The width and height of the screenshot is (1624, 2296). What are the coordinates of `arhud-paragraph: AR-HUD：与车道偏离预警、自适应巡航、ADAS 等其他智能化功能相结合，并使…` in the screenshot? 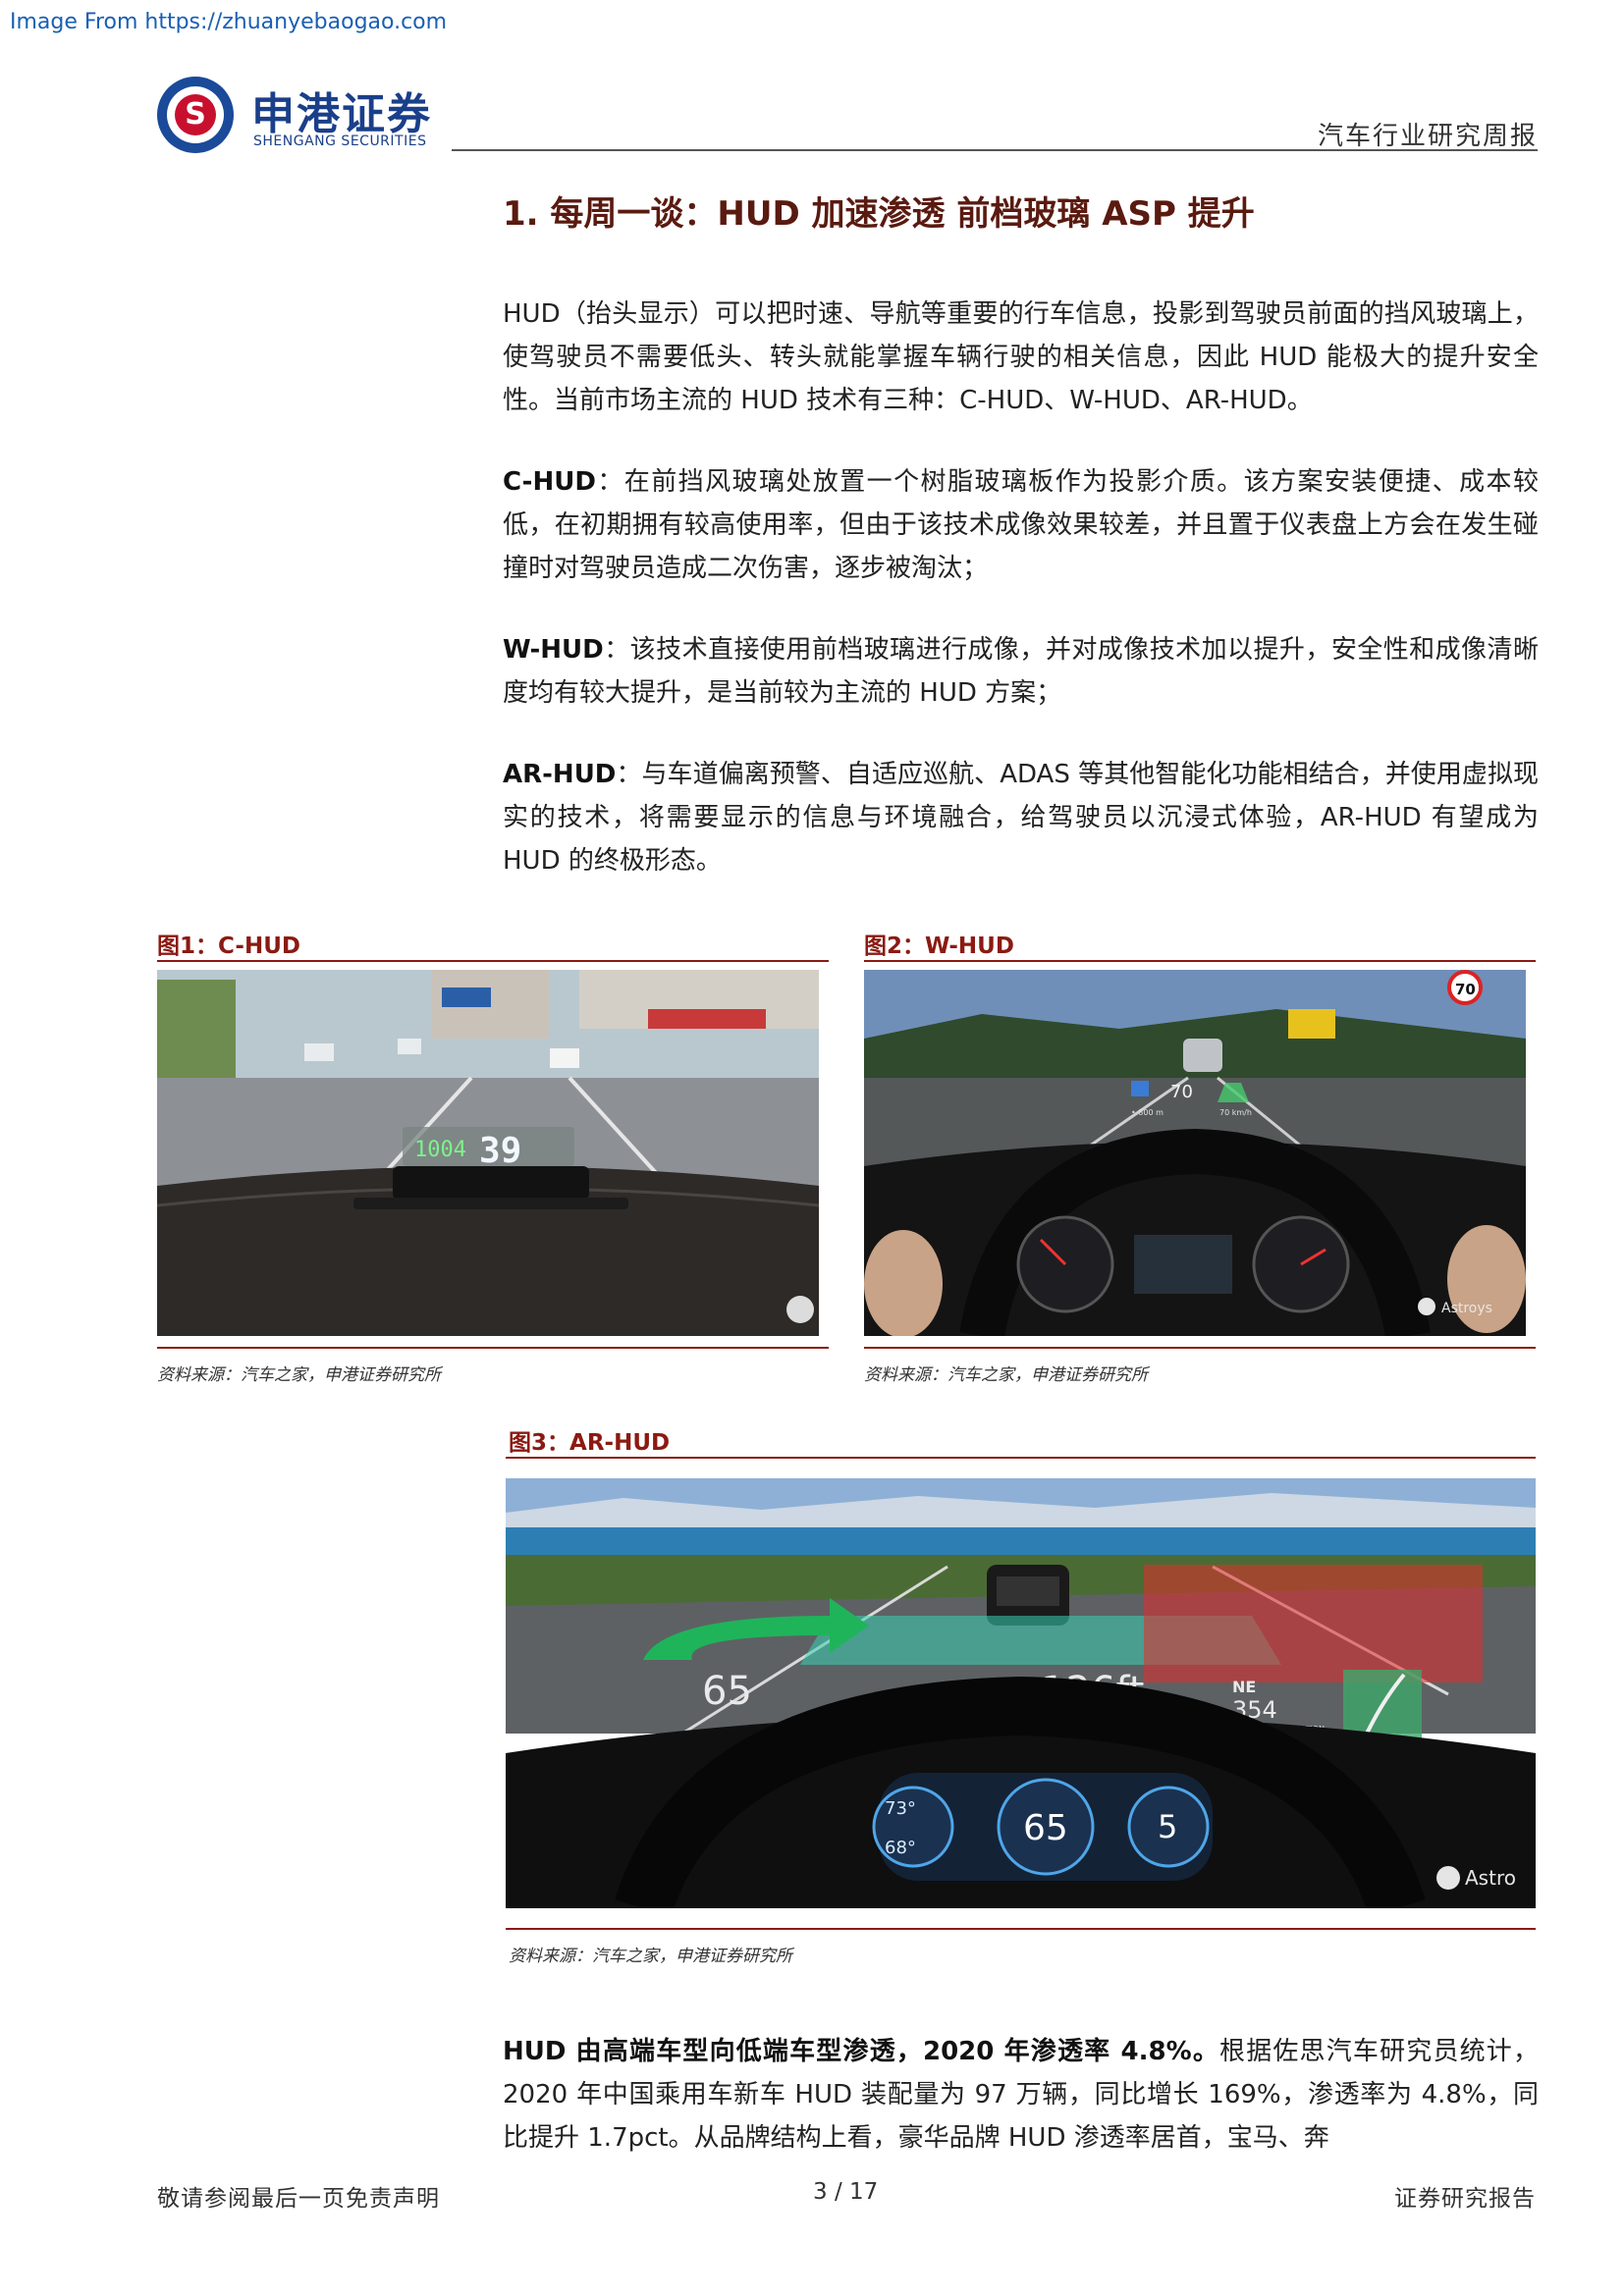 It's located at (1021, 817).